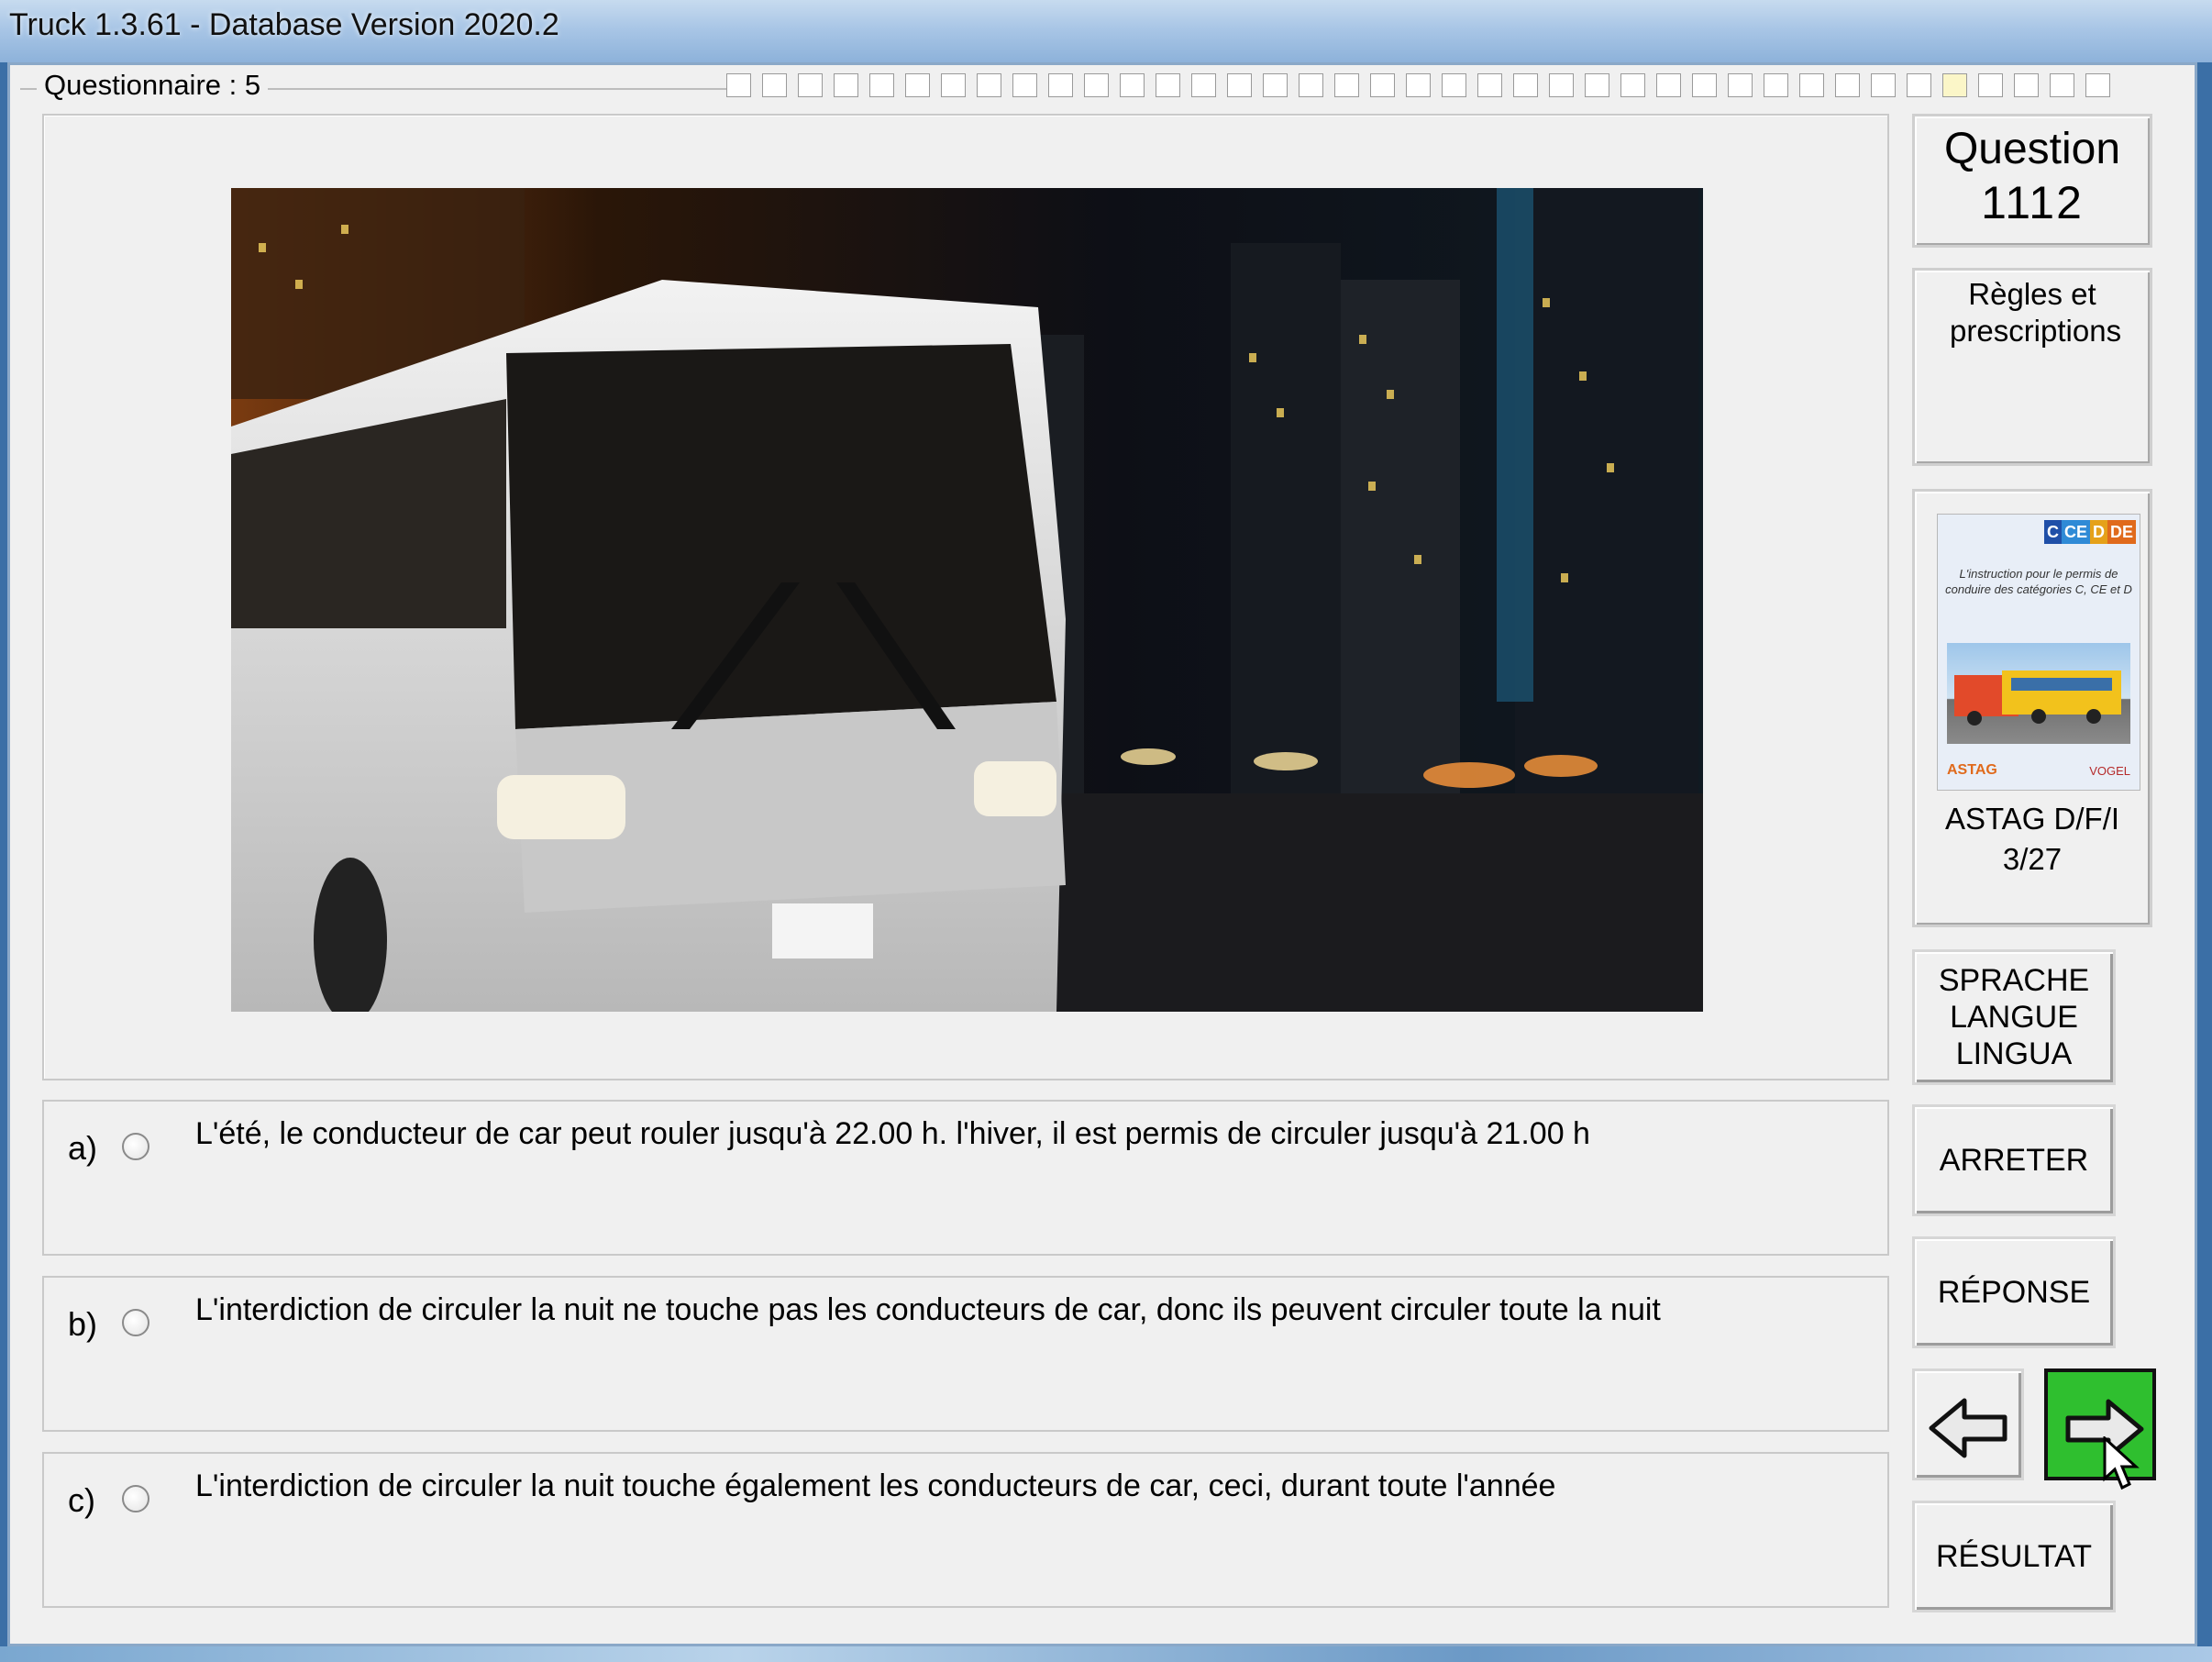 The image size is (2212, 1662). I want to click on badge-d: D, so click(2098, 532).